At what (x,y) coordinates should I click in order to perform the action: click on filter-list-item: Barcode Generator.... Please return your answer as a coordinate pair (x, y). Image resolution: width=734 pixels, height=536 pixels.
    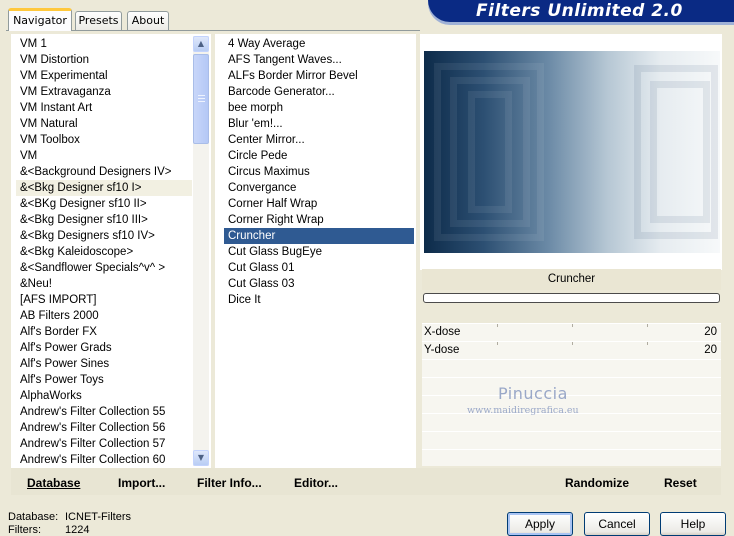
    Looking at the image, I should click on (319, 92).